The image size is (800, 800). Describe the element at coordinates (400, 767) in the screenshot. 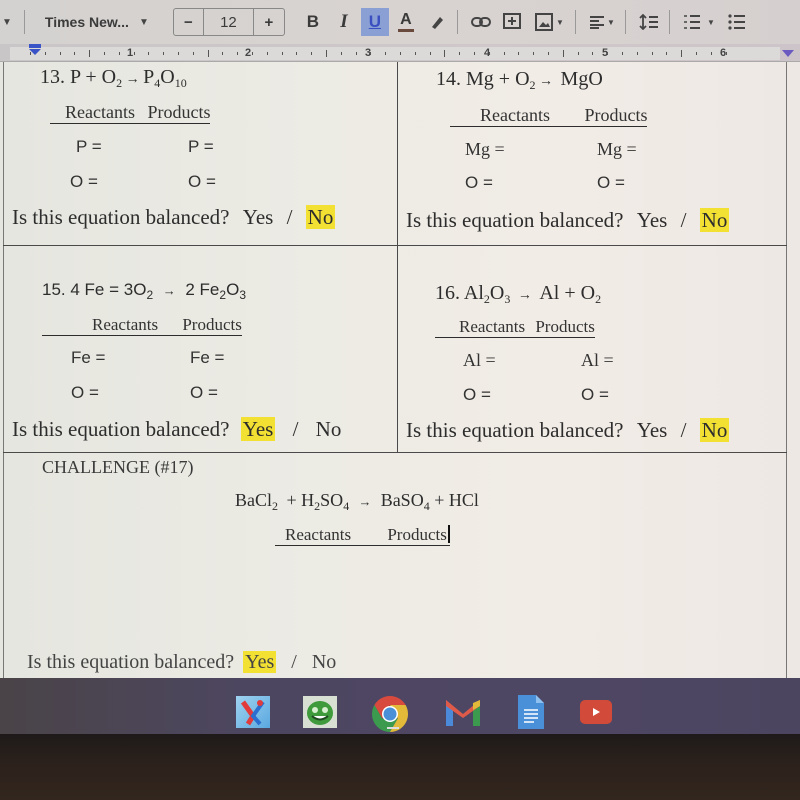

I see `monitor-bezel` at that location.